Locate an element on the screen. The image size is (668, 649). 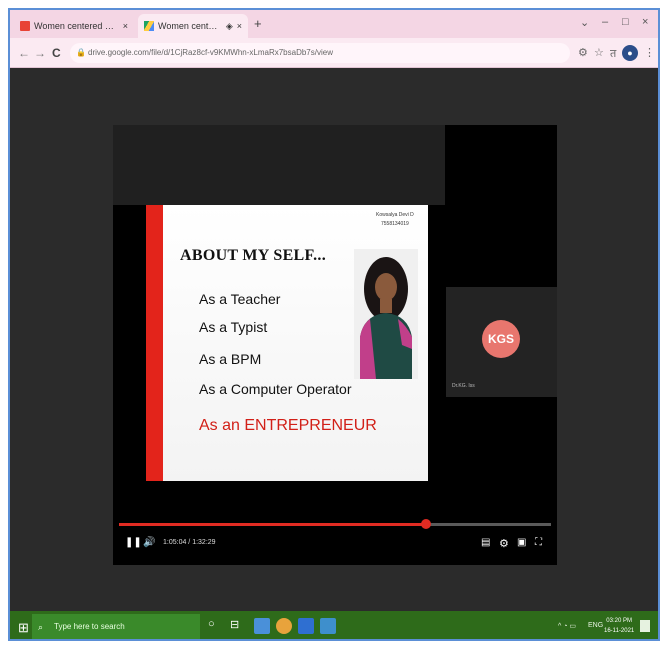
presenter-photo is located at coordinates (386, 314).